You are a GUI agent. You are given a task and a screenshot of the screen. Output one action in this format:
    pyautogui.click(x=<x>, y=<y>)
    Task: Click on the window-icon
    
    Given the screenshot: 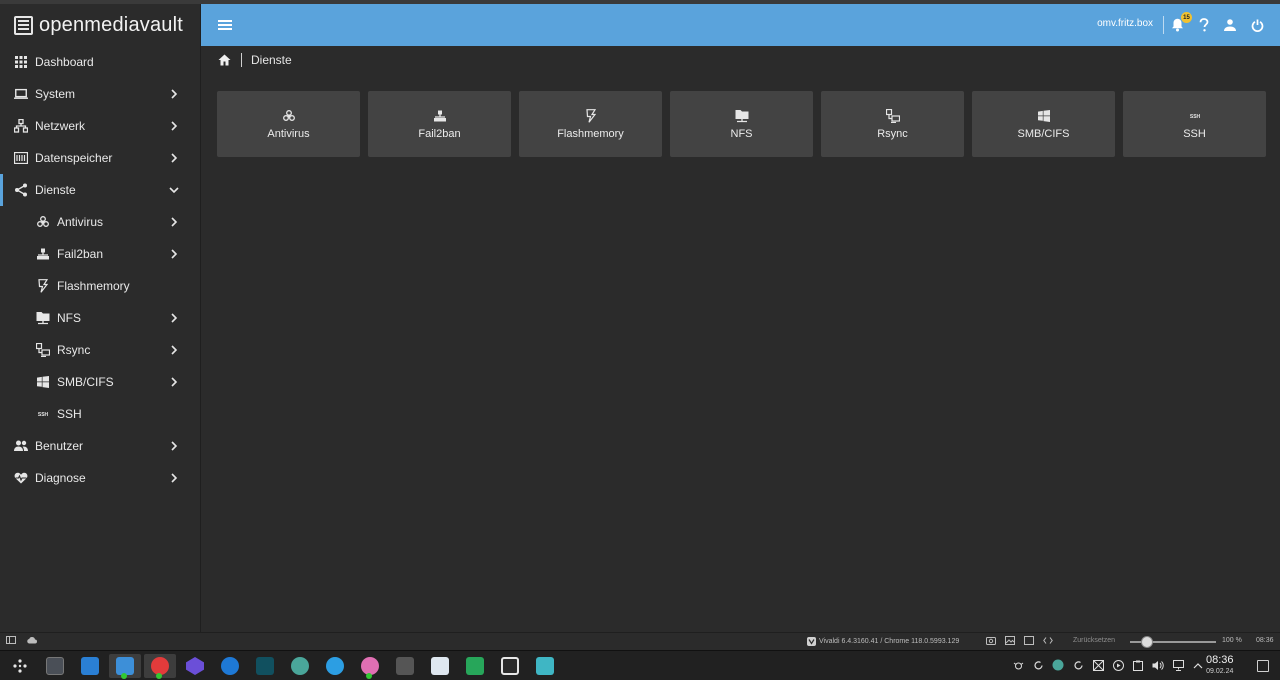 What is the action you would take?
    pyautogui.click(x=1029, y=640)
    